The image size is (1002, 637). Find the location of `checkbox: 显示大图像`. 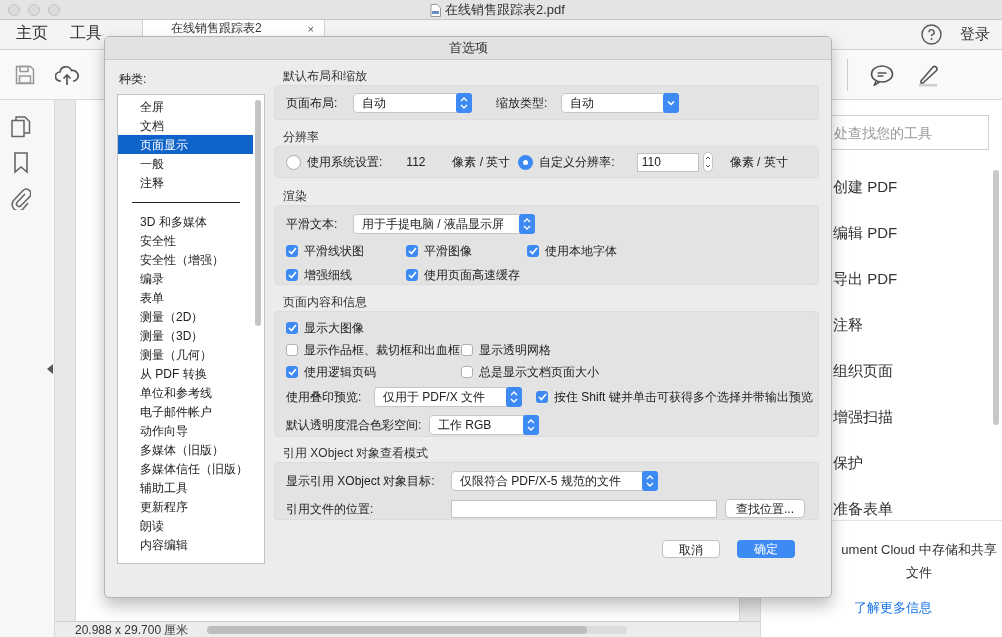

checkbox: 显示大图像 is located at coordinates (373, 328).